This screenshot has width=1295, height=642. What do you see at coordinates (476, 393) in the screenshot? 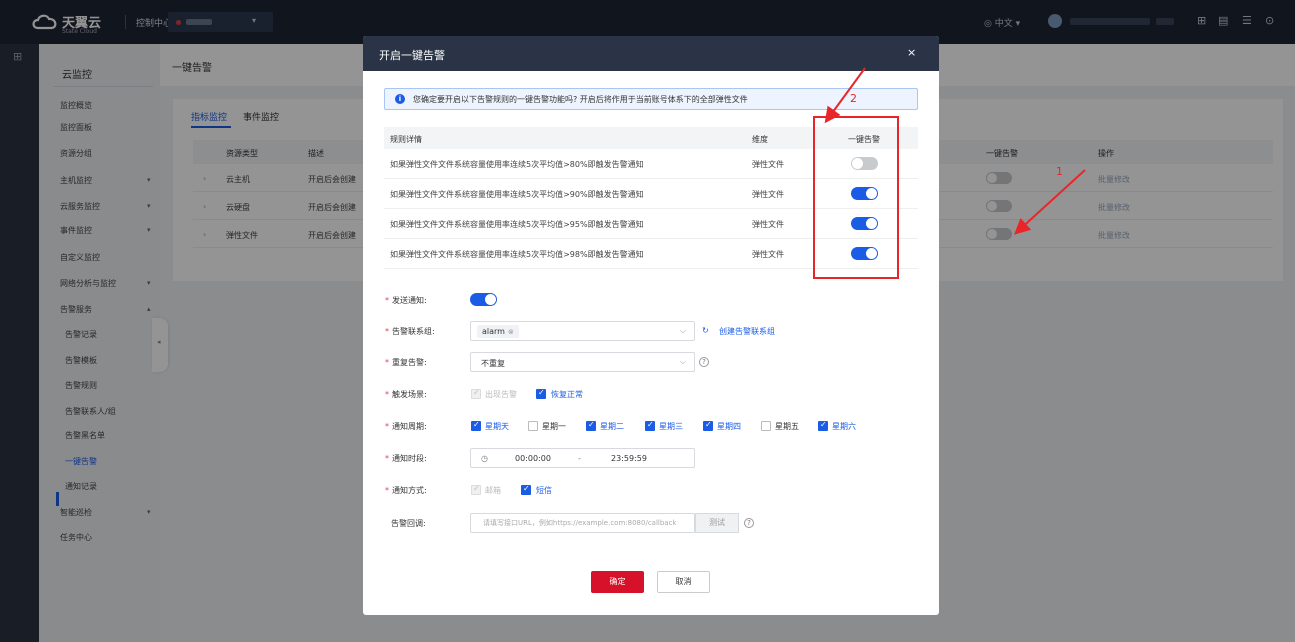
I see `trigger-alarm-checkbox` at bounding box center [476, 393].